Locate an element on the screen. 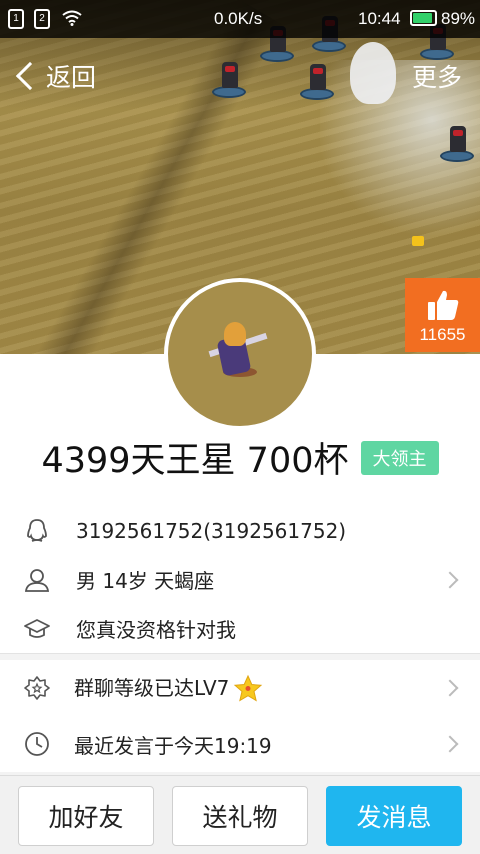 This screenshot has height=854, width=480. person-icon is located at coordinates (37, 580).